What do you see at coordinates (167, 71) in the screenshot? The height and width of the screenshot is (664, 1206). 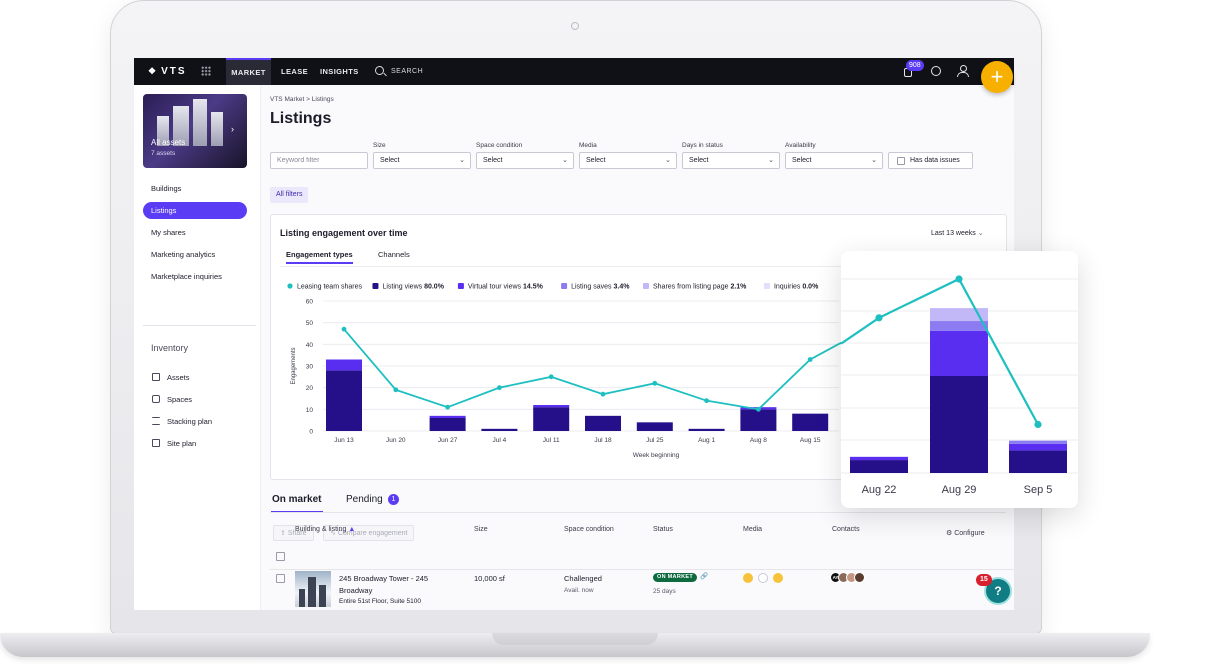 I see `vts-logo: ❖ VTS` at bounding box center [167, 71].